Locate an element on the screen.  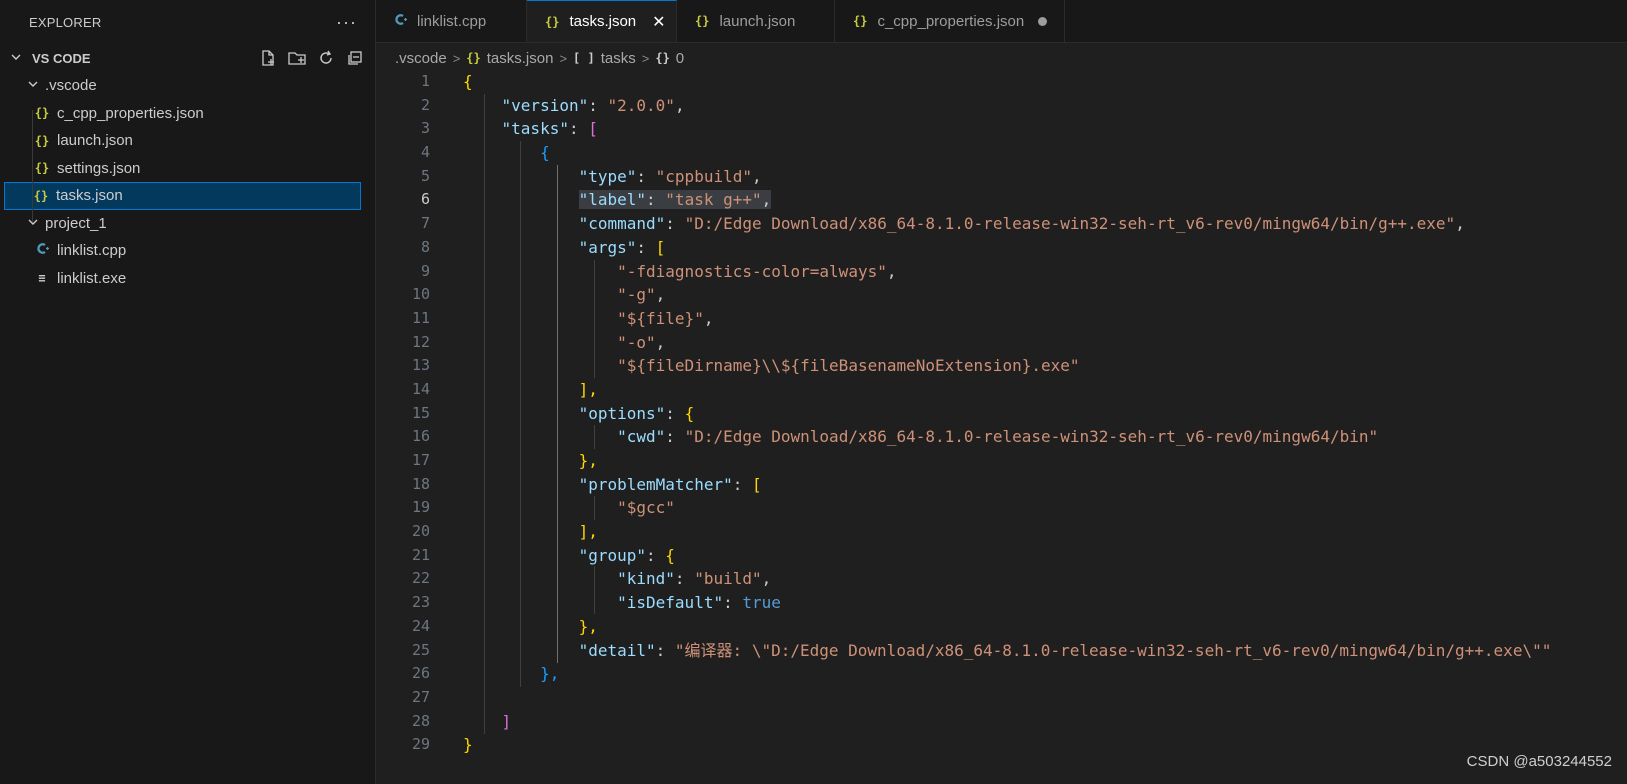
code-line: 28 ] is located at coordinates (1001, 722).